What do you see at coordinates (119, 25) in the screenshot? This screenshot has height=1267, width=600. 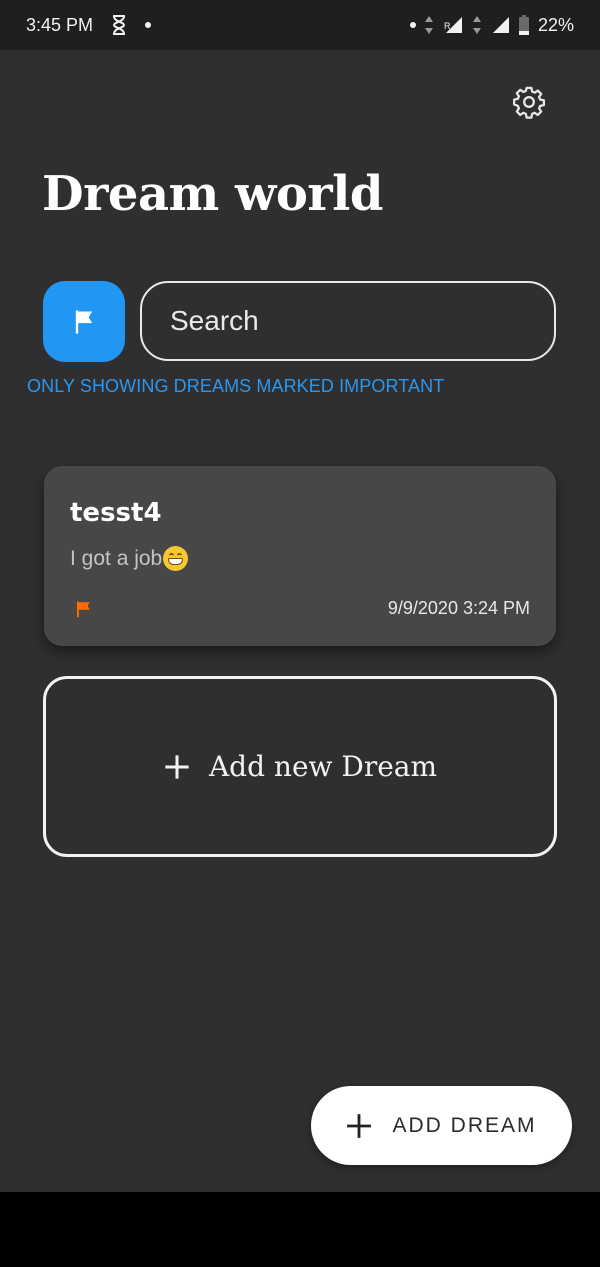 I see `hourglass-icon` at bounding box center [119, 25].